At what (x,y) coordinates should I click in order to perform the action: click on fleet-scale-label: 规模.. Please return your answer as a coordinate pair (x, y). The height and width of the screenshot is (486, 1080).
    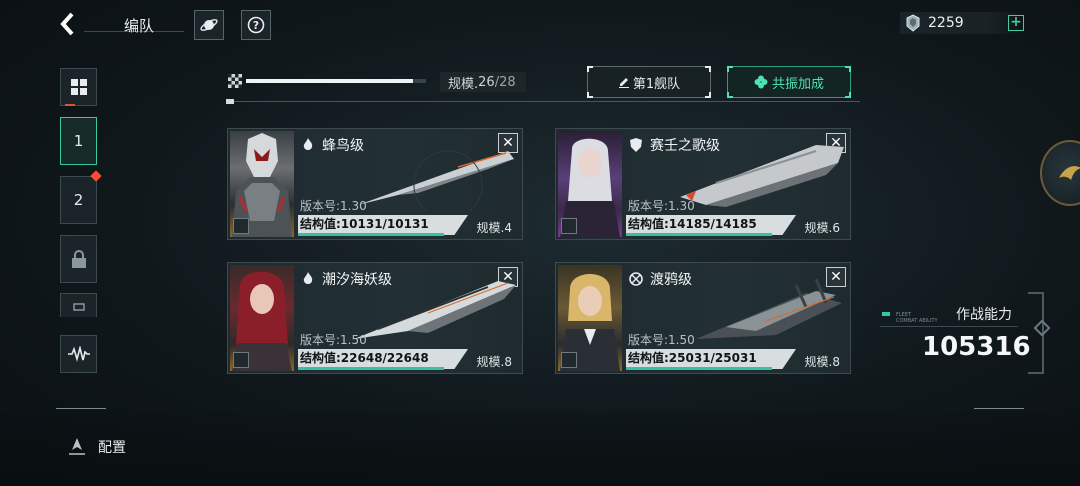
    Looking at the image, I should click on (463, 84).